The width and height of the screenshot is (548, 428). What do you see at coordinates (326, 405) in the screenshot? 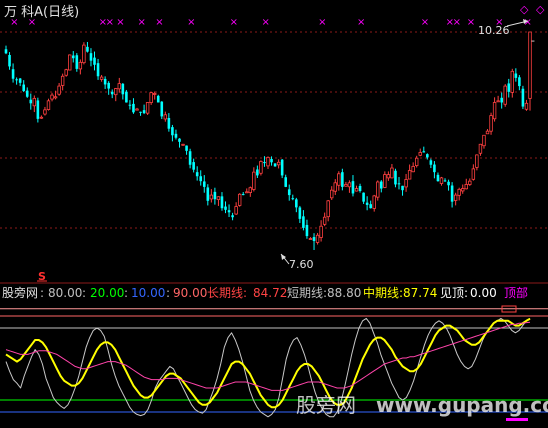
I see `watermark-cn: 股旁网` at bounding box center [326, 405].